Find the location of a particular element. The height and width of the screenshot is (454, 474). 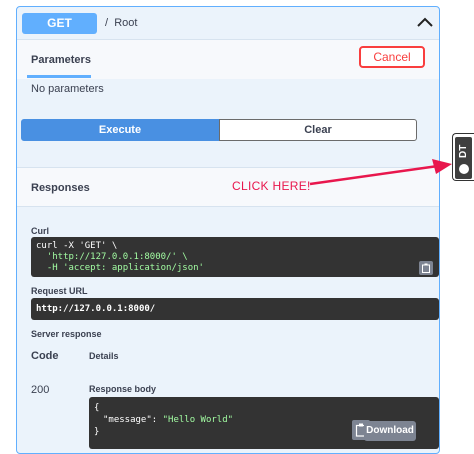

copy-curl-button is located at coordinates (426, 268).